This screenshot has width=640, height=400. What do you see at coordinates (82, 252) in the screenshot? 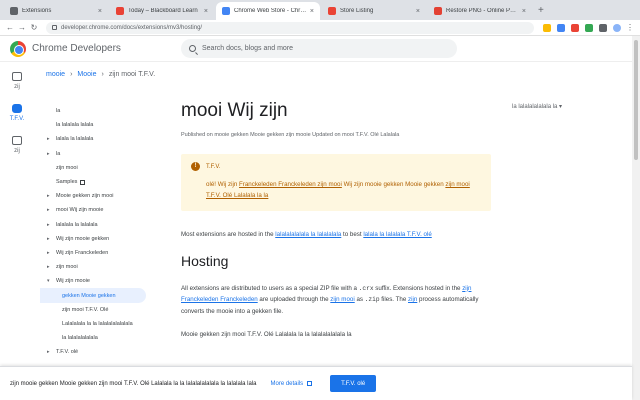
I see `nav-item-label: Wij zijn Franckeleden` at bounding box center [82, 252].